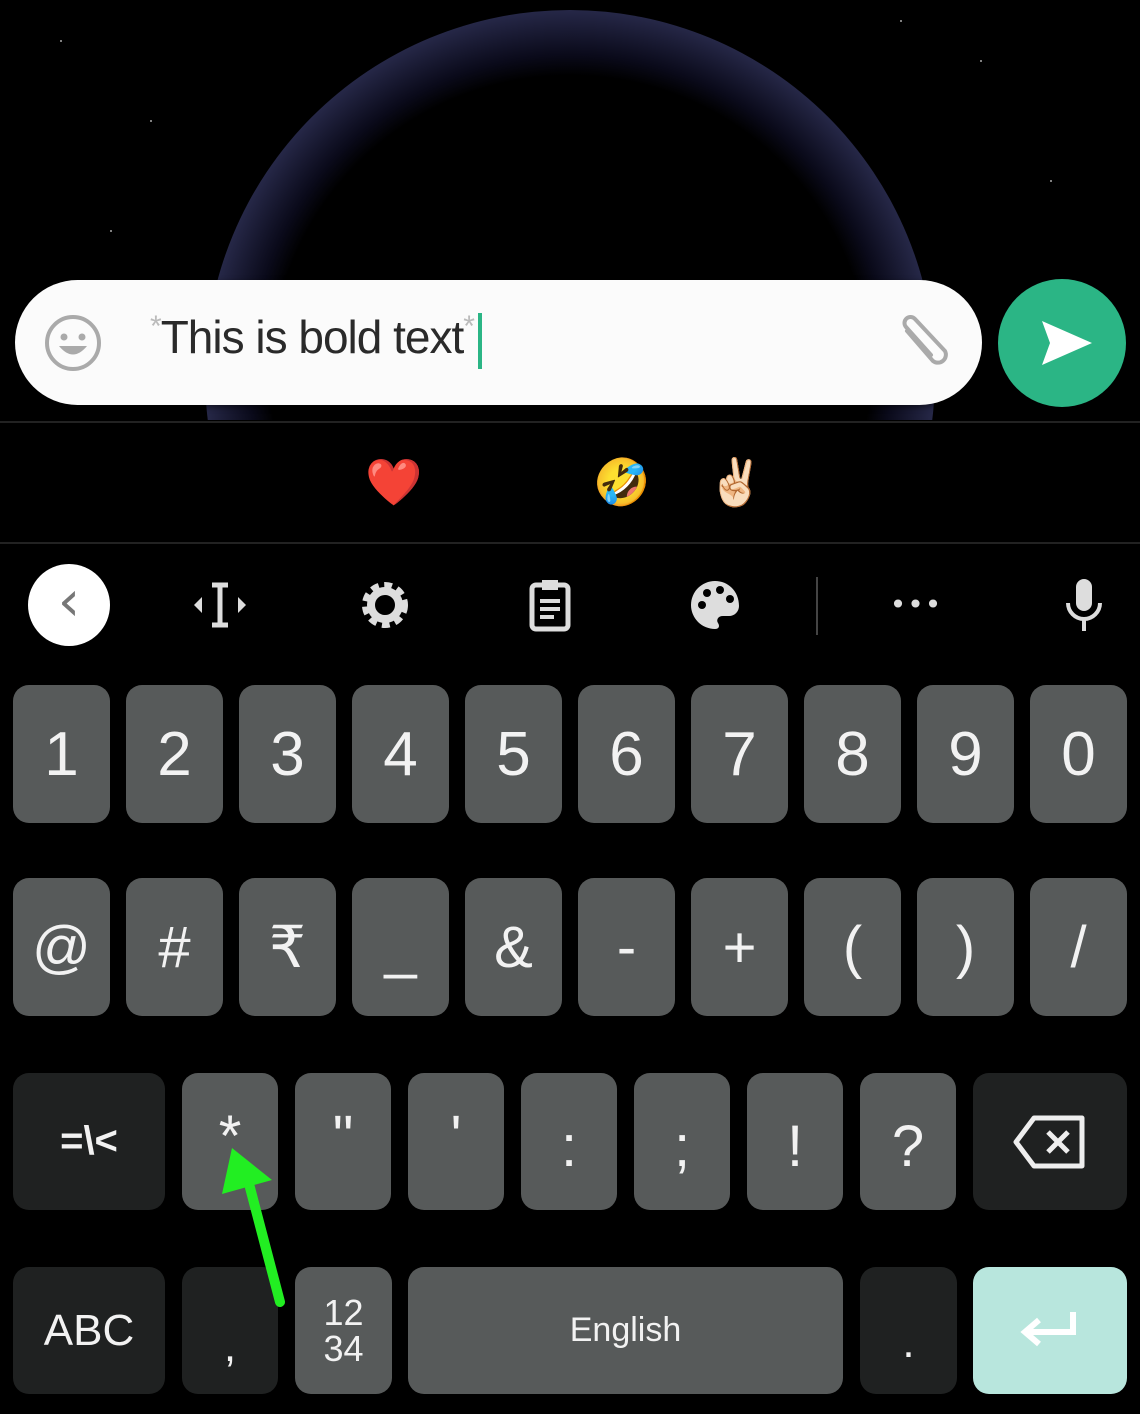 This screenshot has width=1140, height=1414. I want to click on key-1: 1, so click(61, 754).